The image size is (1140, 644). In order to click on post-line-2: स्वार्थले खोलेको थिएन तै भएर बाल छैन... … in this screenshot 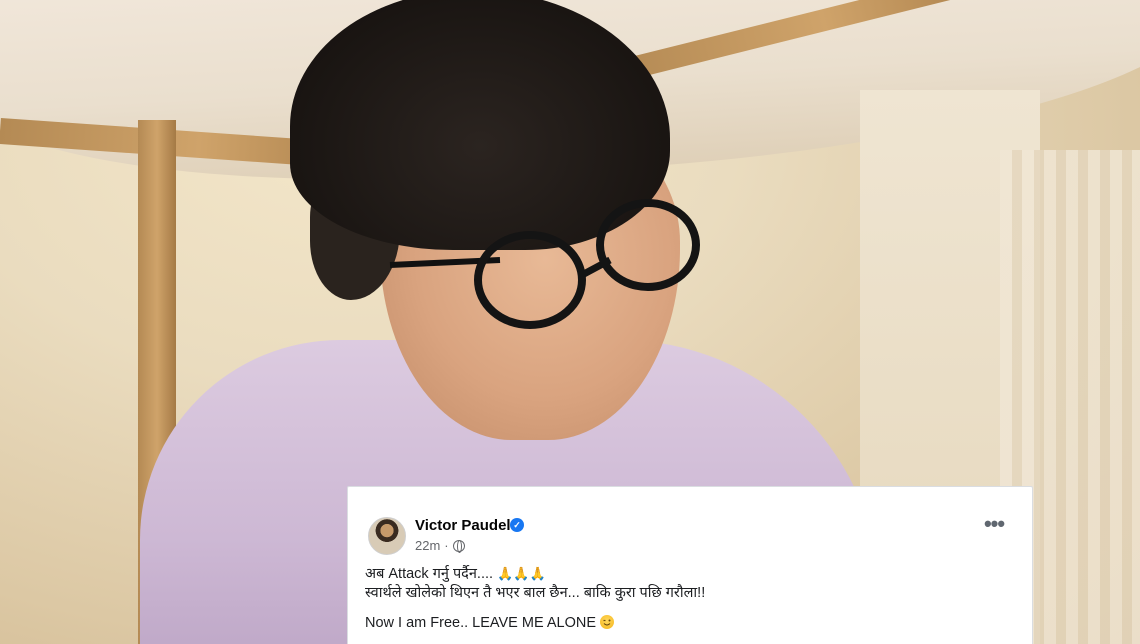, I will do `click(535, 593)`.